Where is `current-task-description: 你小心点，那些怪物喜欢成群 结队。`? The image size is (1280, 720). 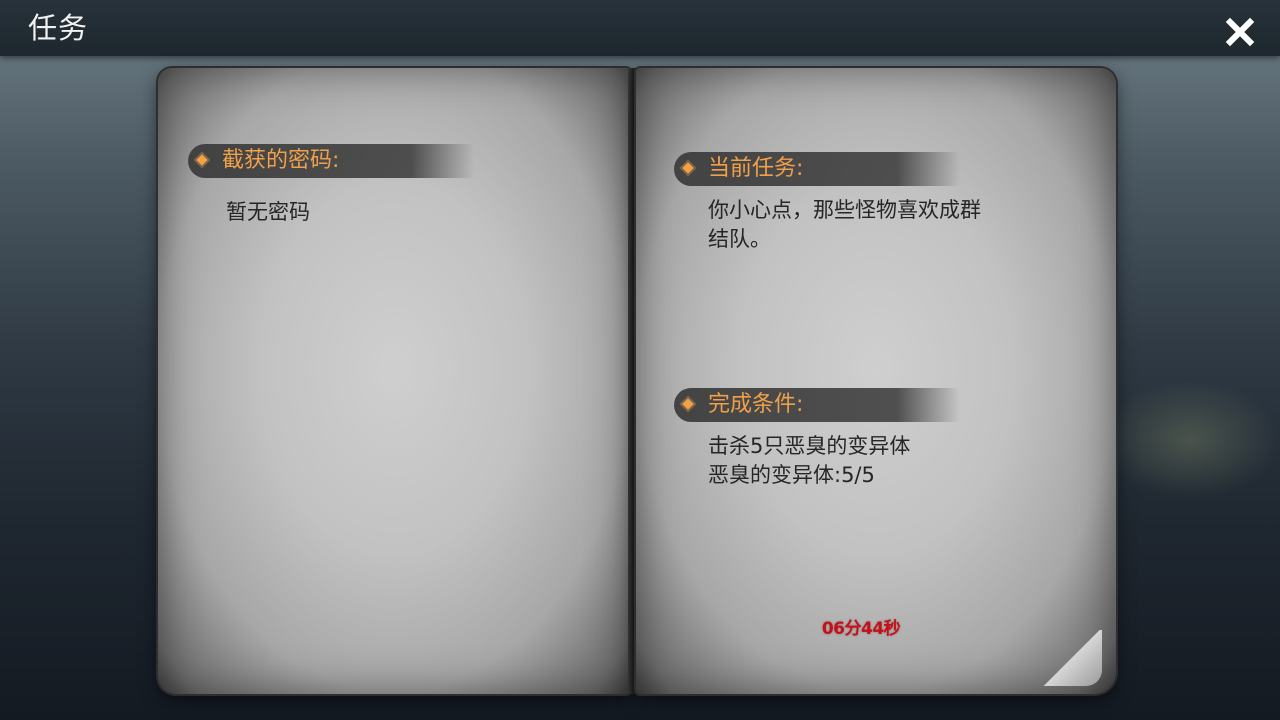
current-task-description: 你小心点，那些怪物喜欢成群 结队。 is located at coordinates (844, 225).